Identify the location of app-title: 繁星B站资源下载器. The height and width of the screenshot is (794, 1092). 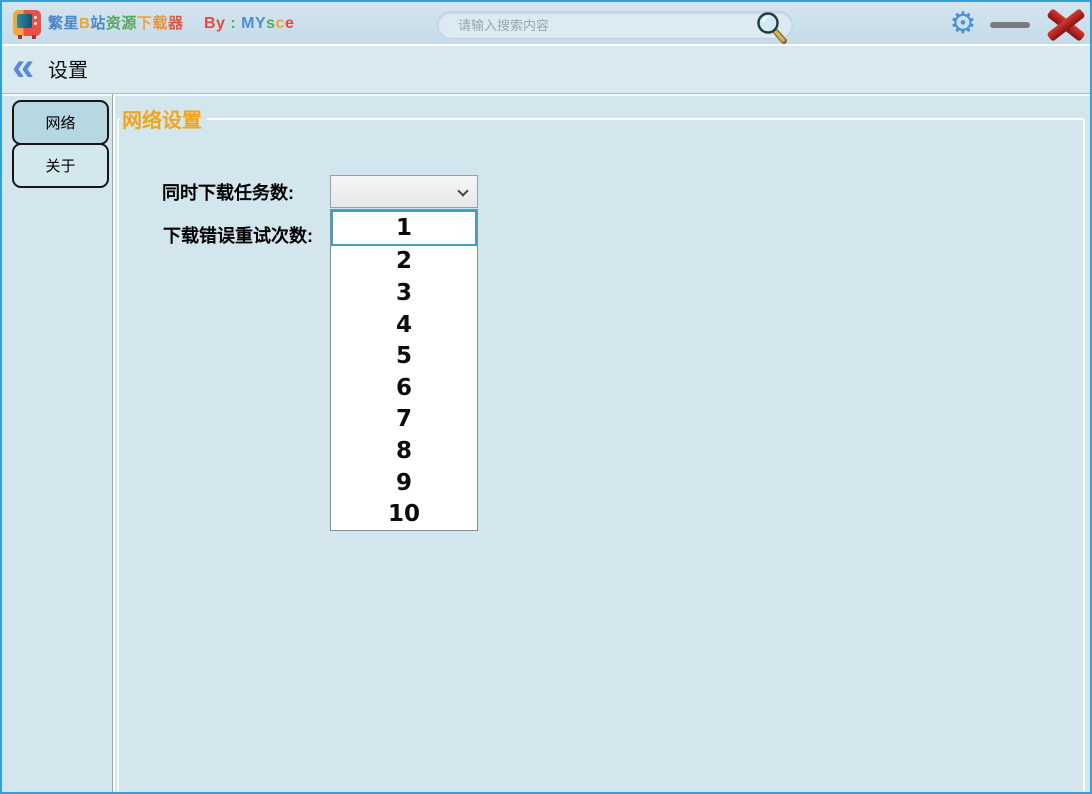
(115, 24).